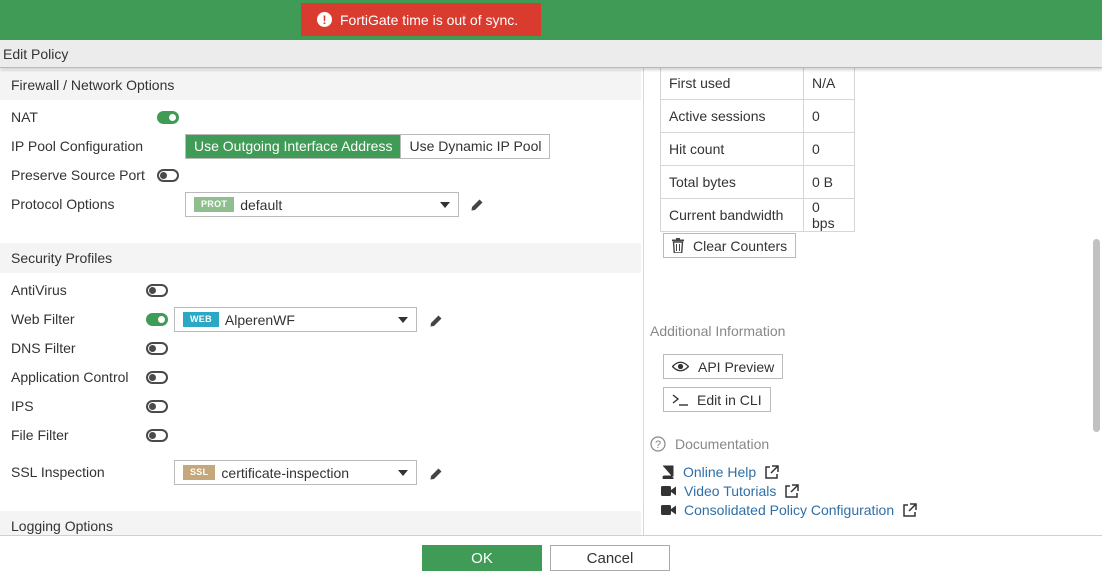  I want to click on dialog-footer: OK Cancel, so click(551, 556).